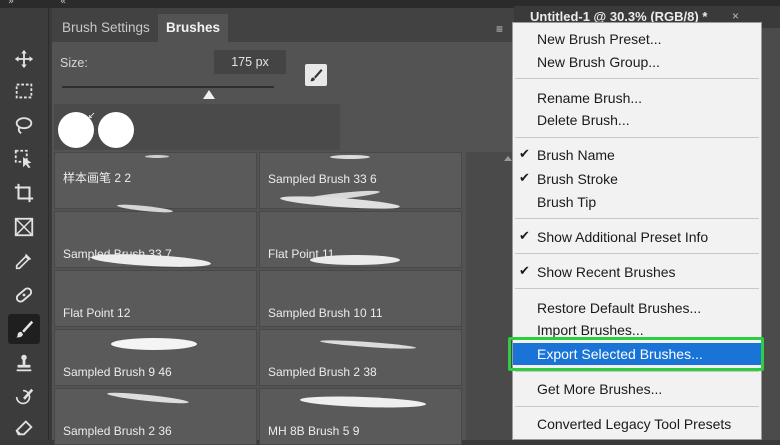  I want to click on object-selection-tool-icon, so click(24, 159).